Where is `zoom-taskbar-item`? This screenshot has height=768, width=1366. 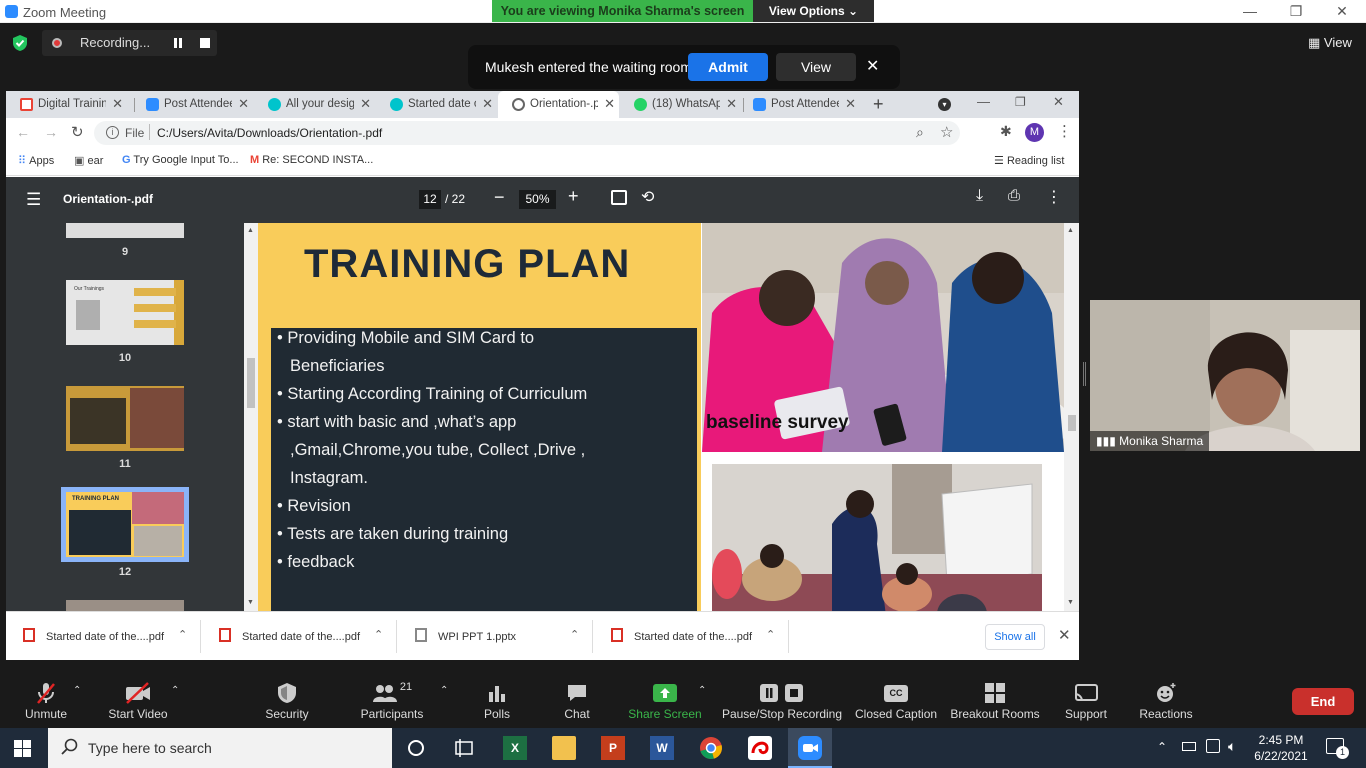
zoom-taskbar-item is located at coordinates (810, 748).